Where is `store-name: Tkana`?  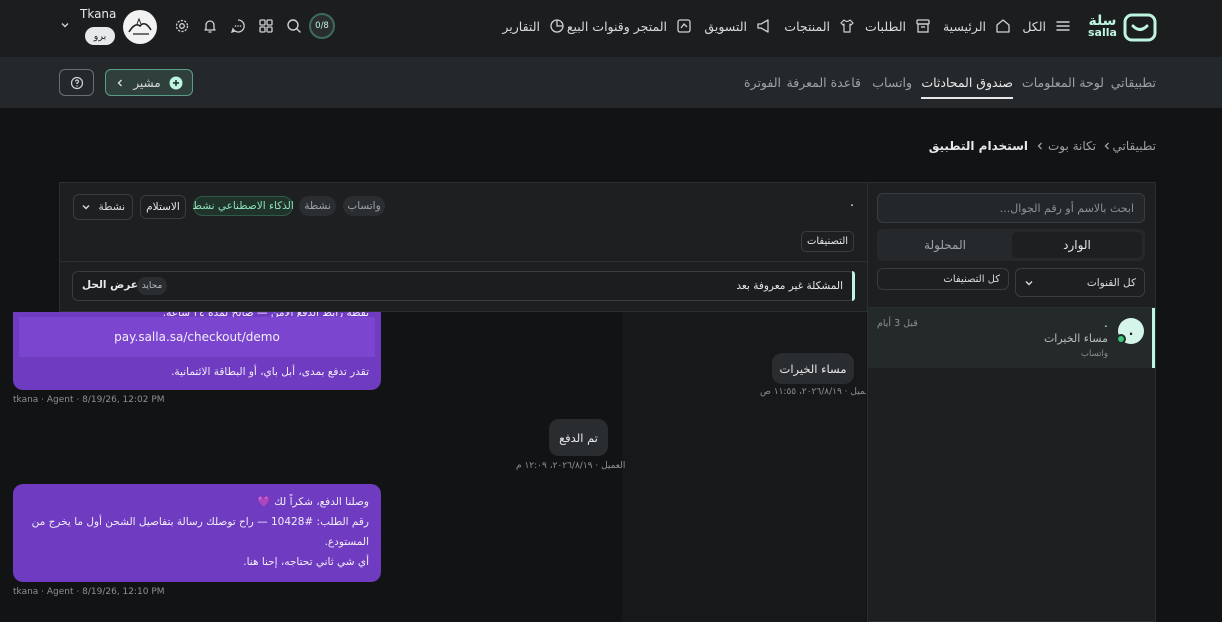 store-name: Tkana is located at coordinates (98, 14).